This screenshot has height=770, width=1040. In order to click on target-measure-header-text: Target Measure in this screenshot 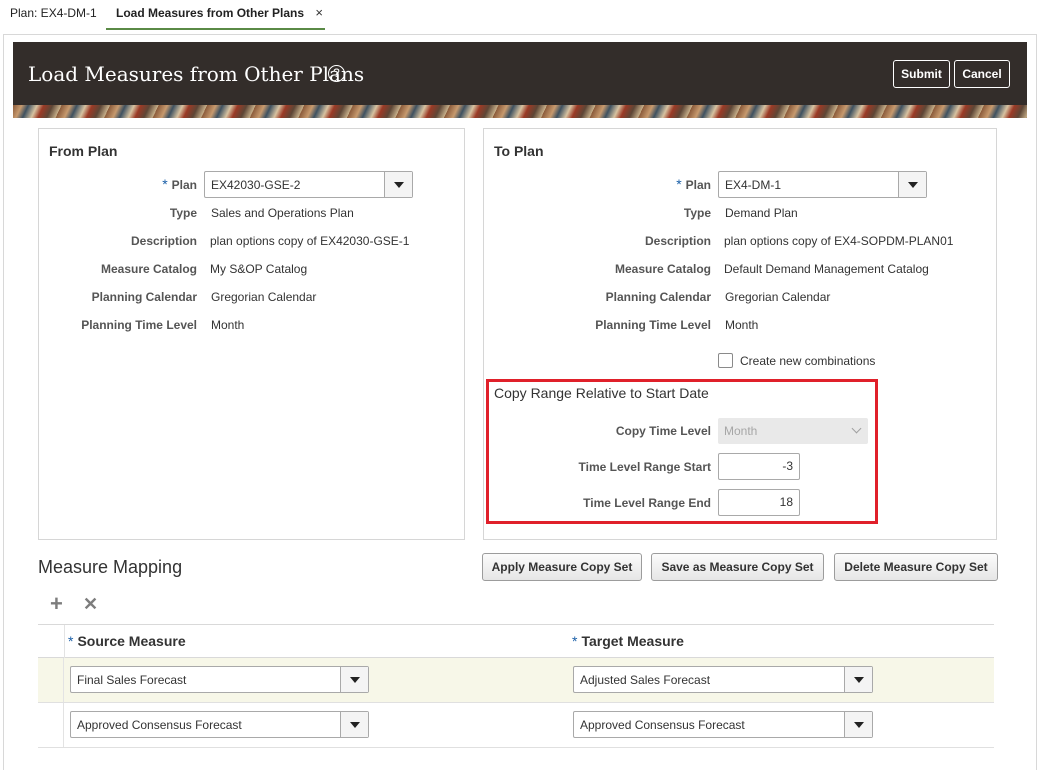, I will do `click(632, 641)`.